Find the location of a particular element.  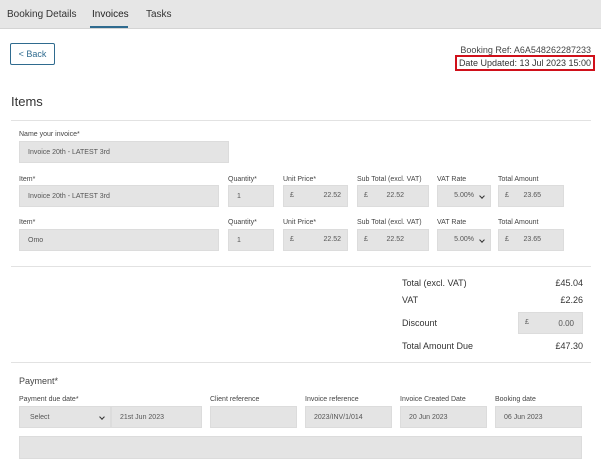

discount-label: Discount is located at coordinates (420, 323).